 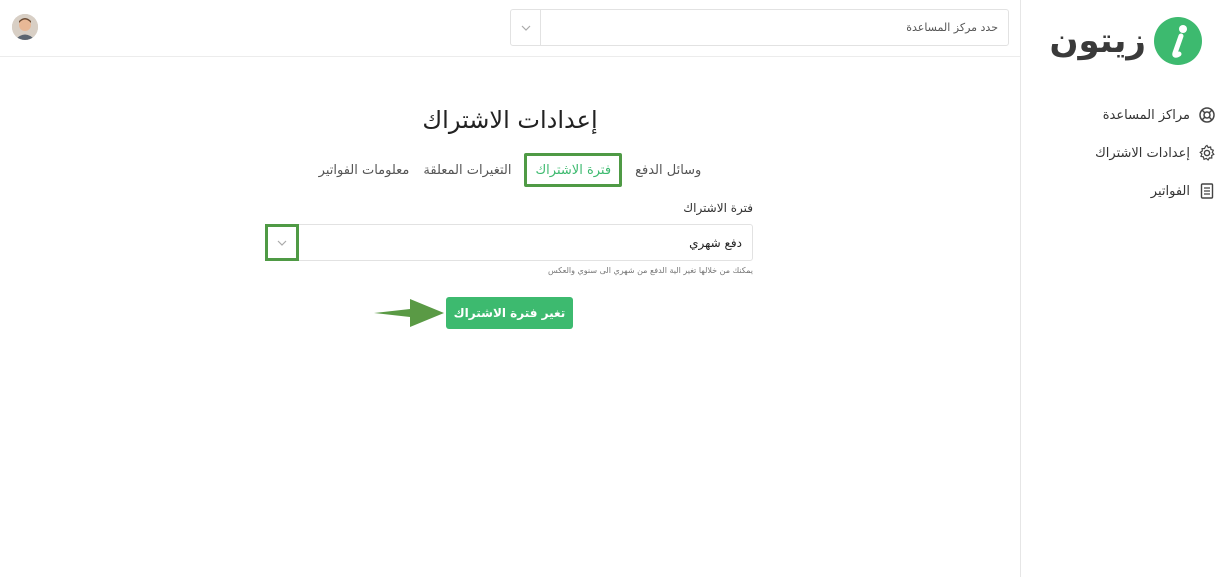 I want to click on brand-name: زيتون, so click(x=1098, y=41).